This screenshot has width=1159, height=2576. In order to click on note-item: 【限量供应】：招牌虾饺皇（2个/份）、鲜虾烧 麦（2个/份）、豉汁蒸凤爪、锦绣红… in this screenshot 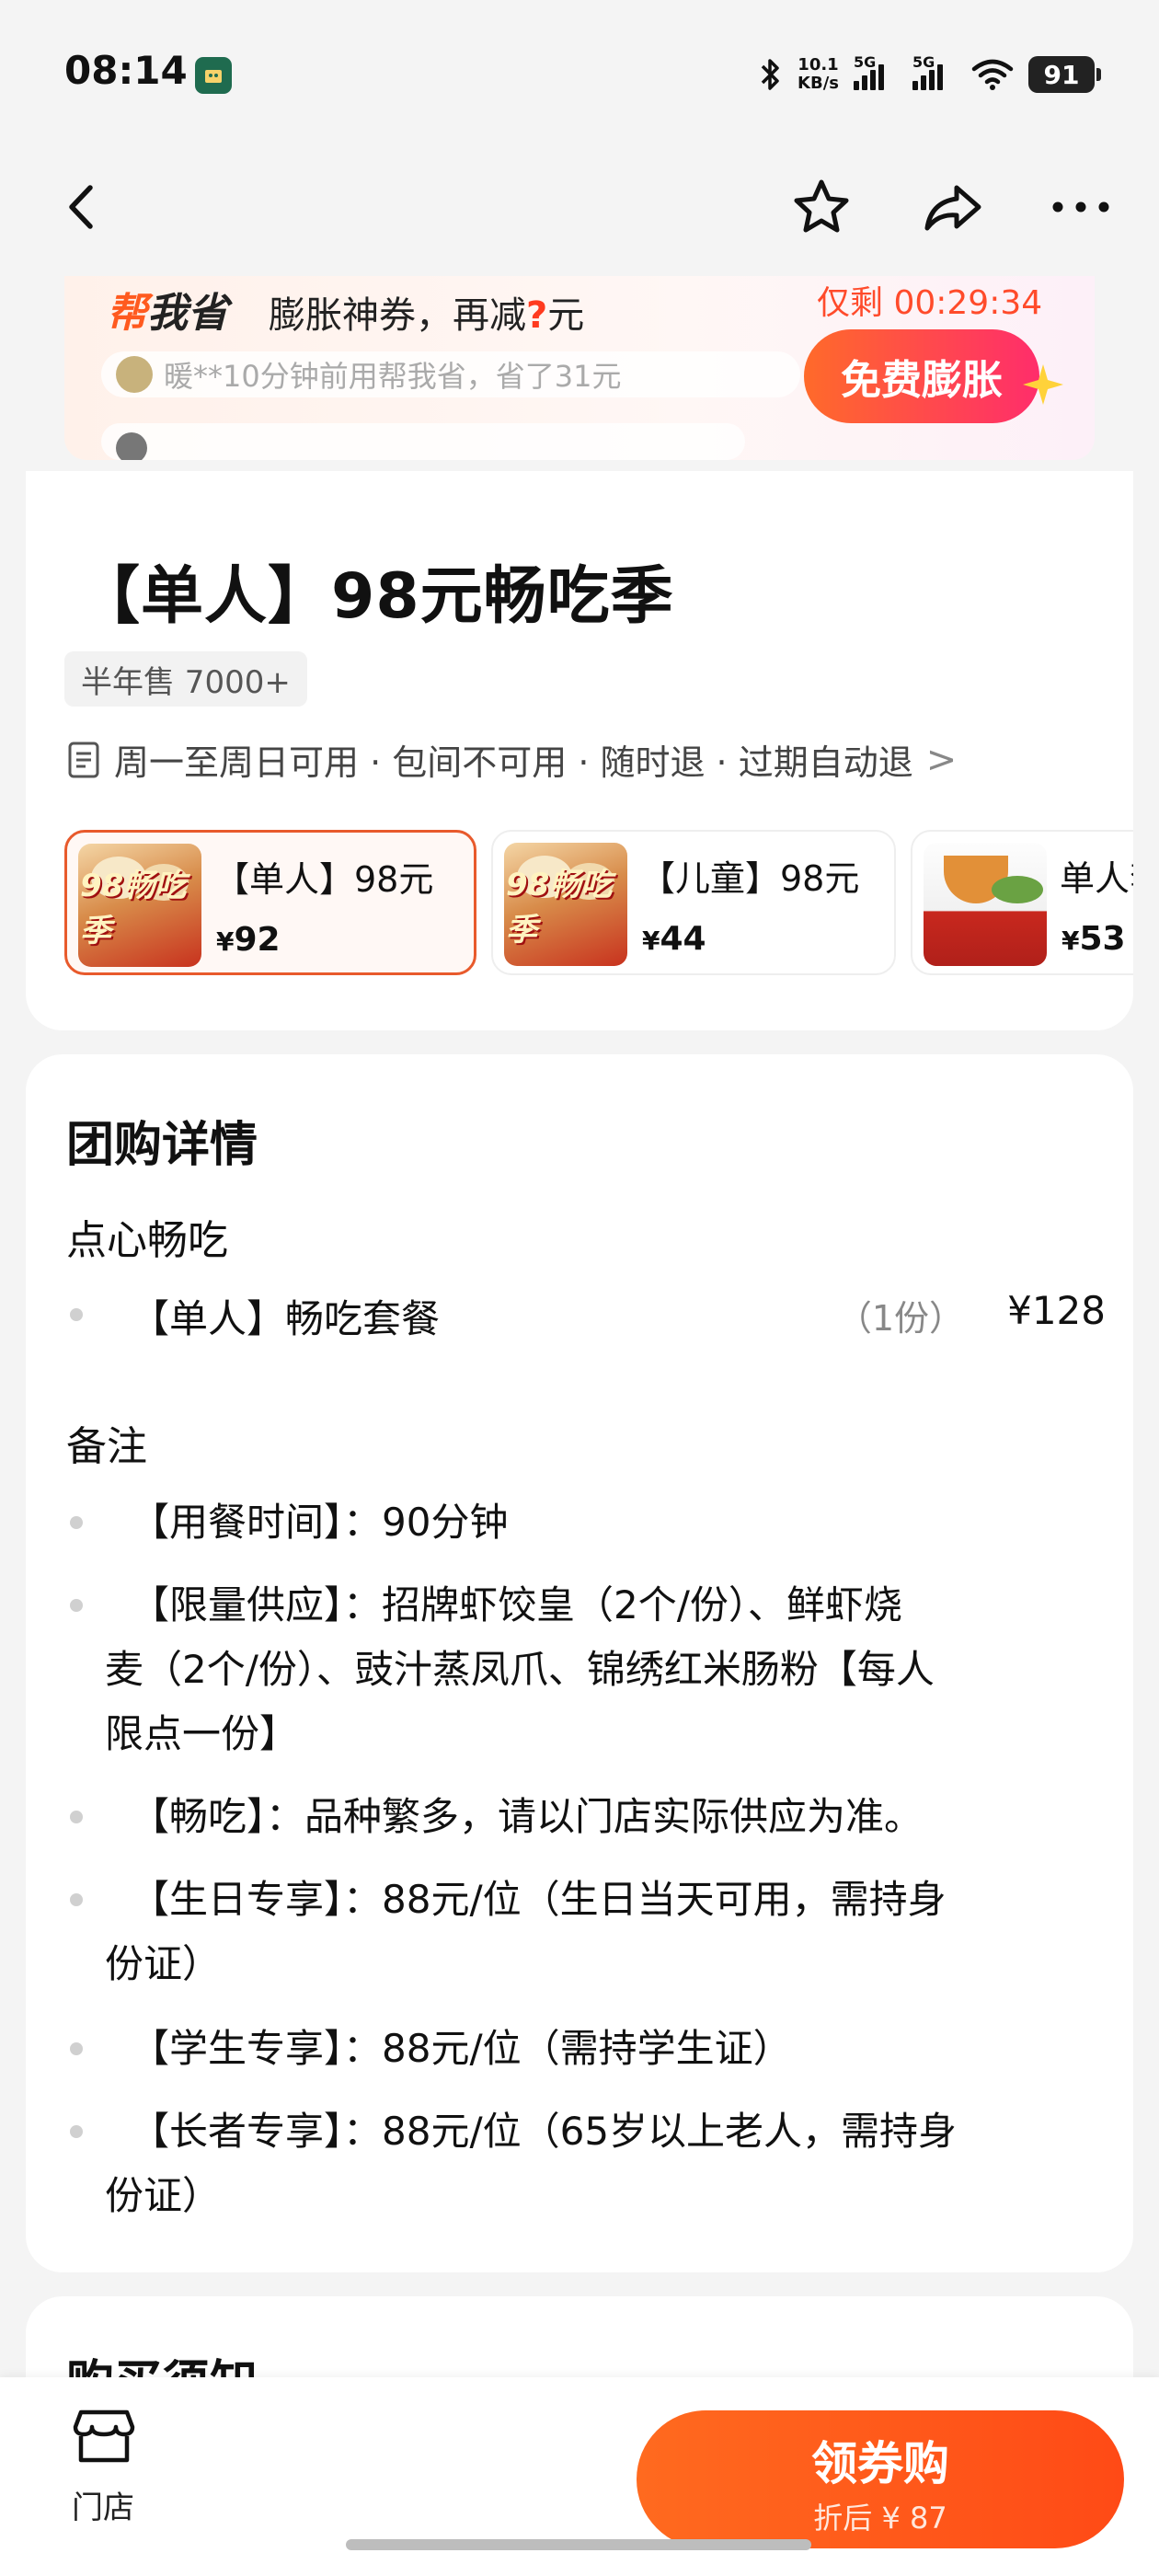, I will do `click(586, 1669)`.